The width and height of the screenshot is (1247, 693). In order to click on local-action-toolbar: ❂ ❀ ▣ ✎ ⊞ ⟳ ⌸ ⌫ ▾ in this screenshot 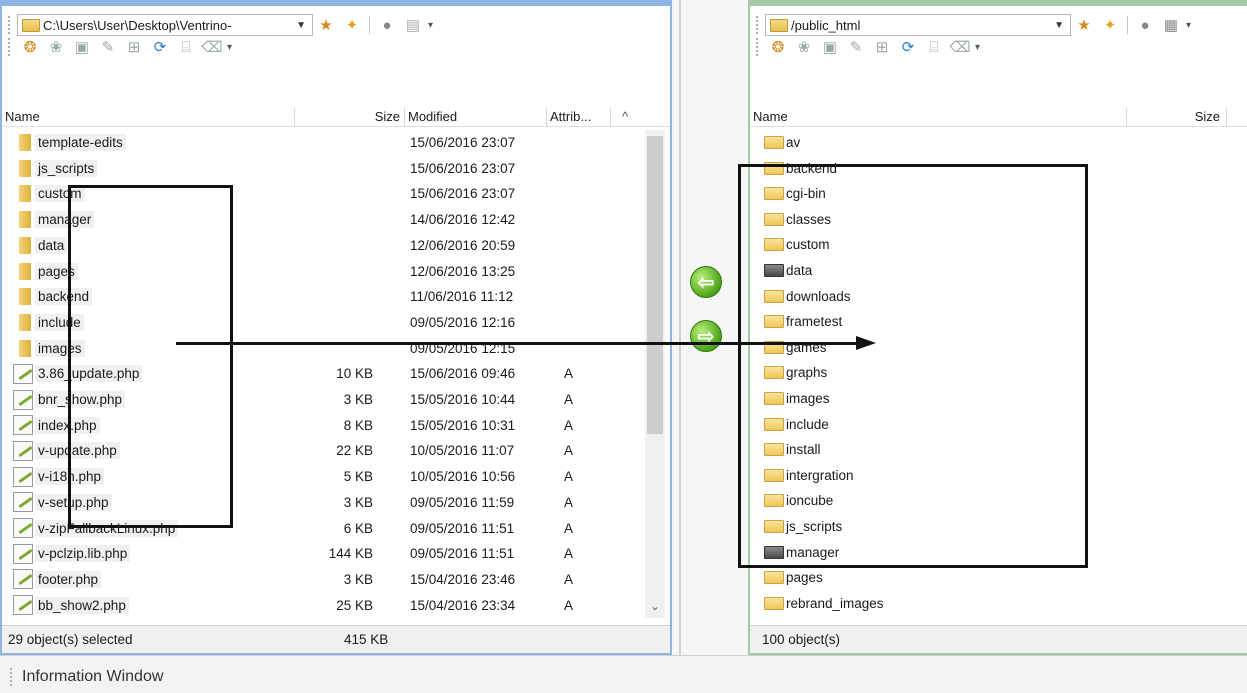, I will do `click(336, 47)`.